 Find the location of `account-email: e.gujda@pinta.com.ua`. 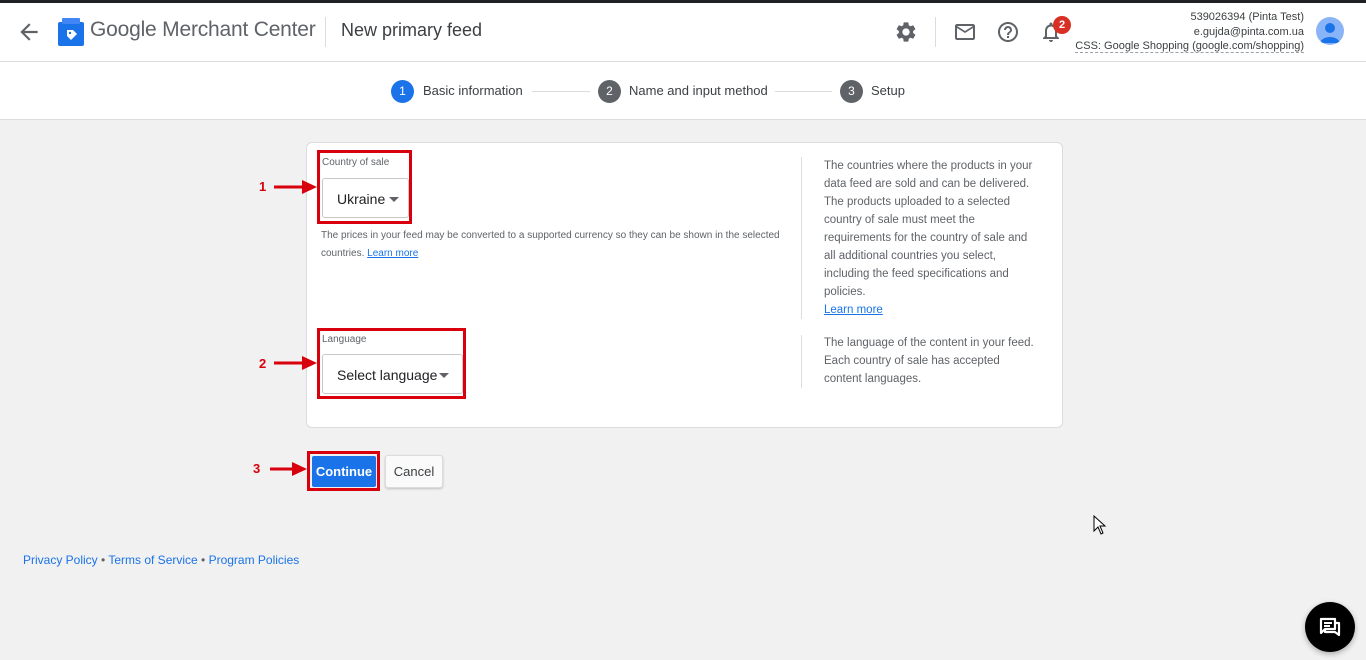

account-email: e.gujda@pinta.com.ua is located at coordinates (1248, 31).